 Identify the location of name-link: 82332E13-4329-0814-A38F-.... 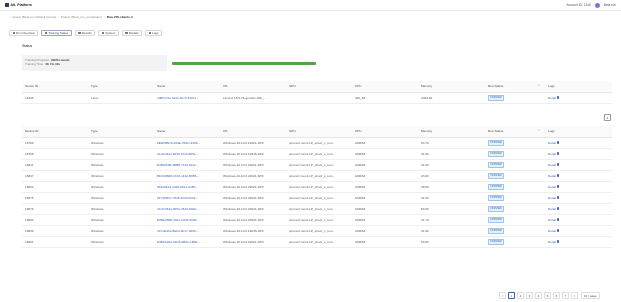
(187, 187).